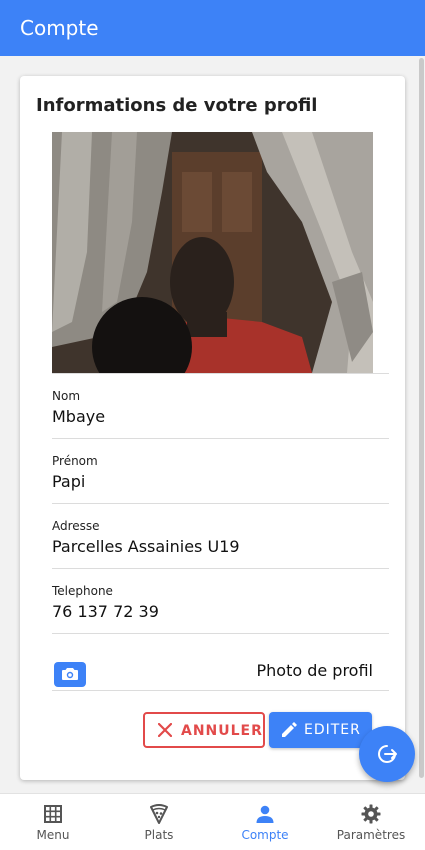 The width and height of the screenshot is (425, 850). Describe the element at coordinates (78, 416) in the screenshot. I see `field-value: Mbaye` at that location.